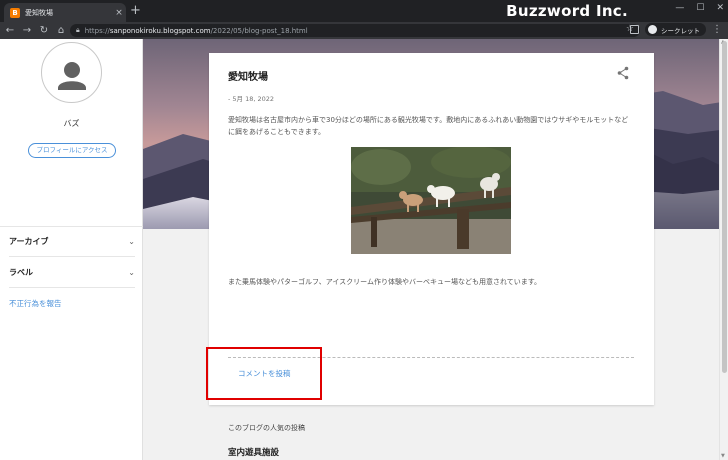  What do you see at coordinates (135, 11) in the screenshot?
I see `new-tab-button: +` at bounding box center [135, 11].